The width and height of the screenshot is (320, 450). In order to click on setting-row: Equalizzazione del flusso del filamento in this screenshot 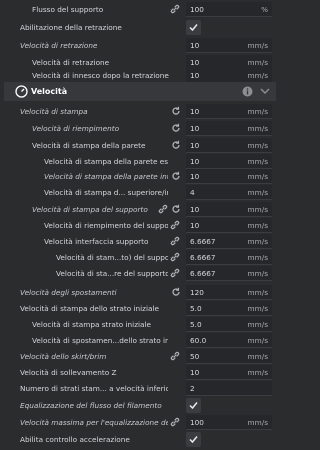, I will do `click(140, 405)`.